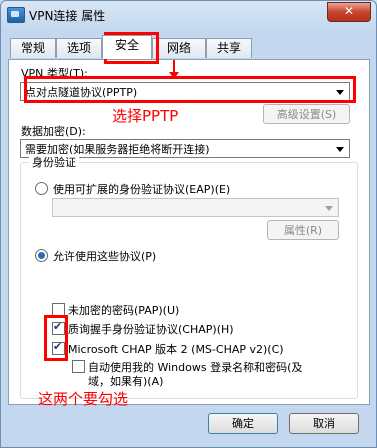 Image resolution: width=377 pixels, height=448 pixels. What do you see at coordinates (303, 230) in the screenshot?
I see `eap-properties-button: 属性(R)` at bounding box center [303, 230].